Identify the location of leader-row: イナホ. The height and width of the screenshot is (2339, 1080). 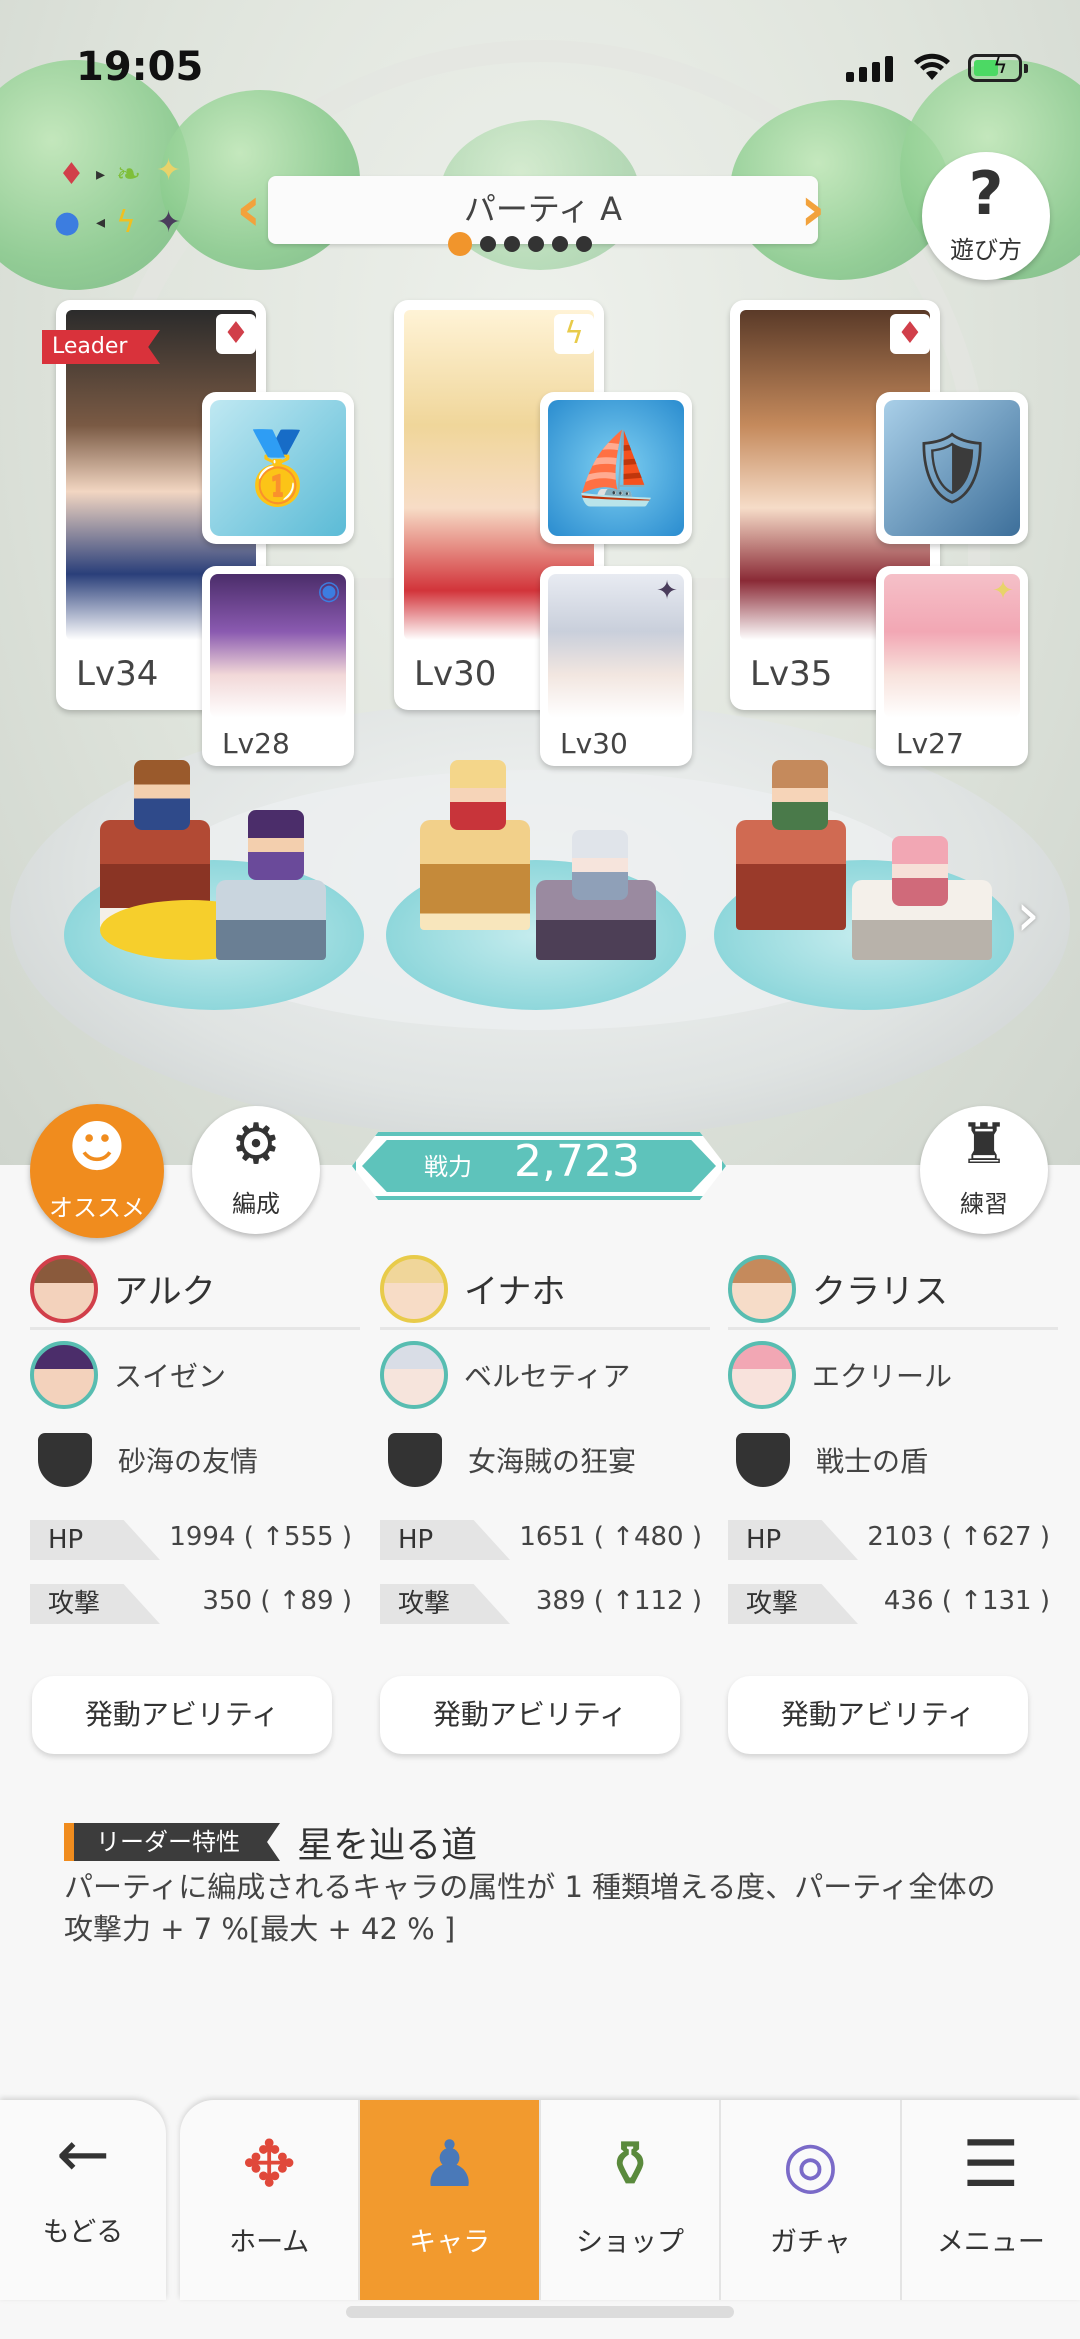
(545, 1290).